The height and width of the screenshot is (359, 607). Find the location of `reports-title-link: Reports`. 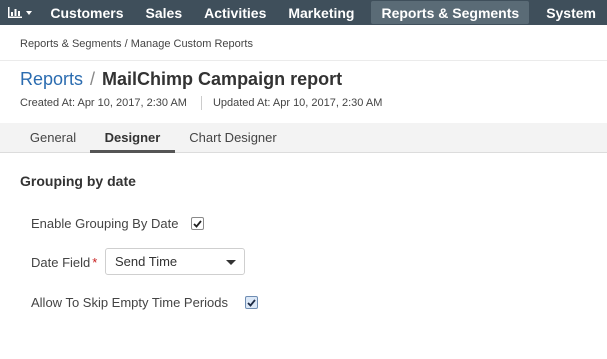

reports-title-link: Reports is located at coordinates (51, 79).